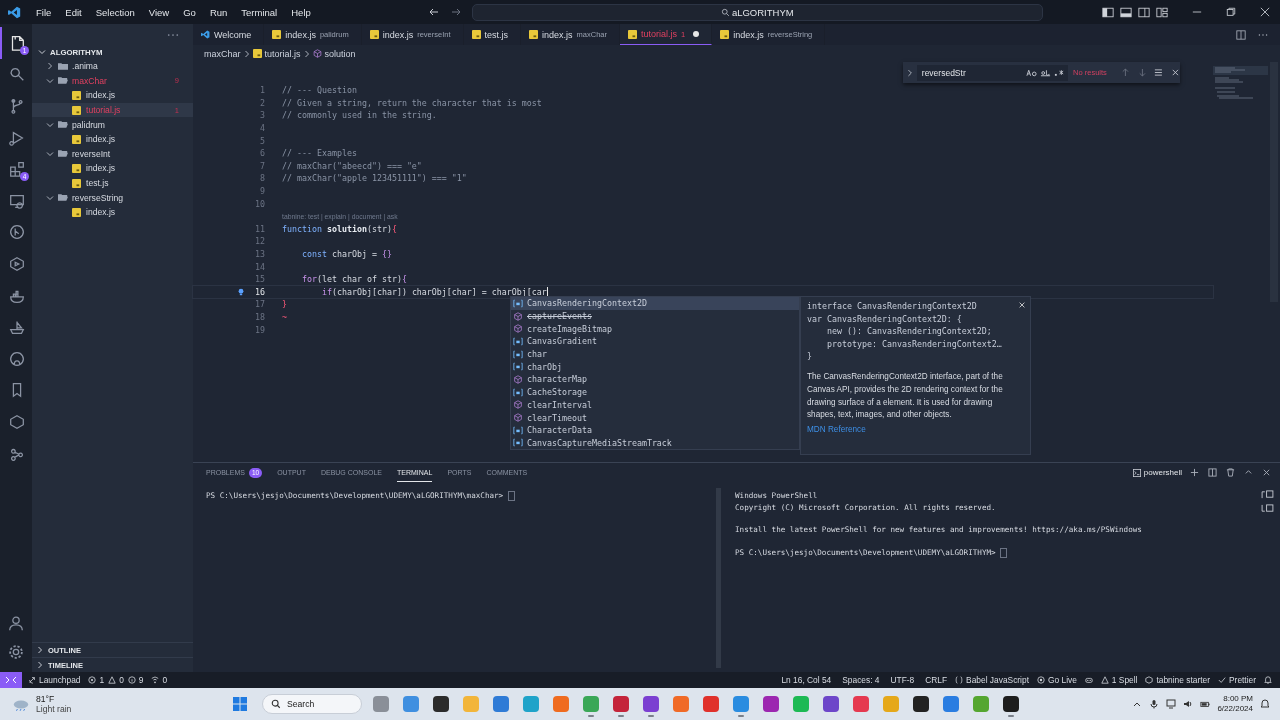 The height and width of the screenshot is (720, 1280). What do you see at coordinates (562, 341) in the screenshot?
I see `suggestion-item: CanvasGradient` at bounding box center [562, 341].